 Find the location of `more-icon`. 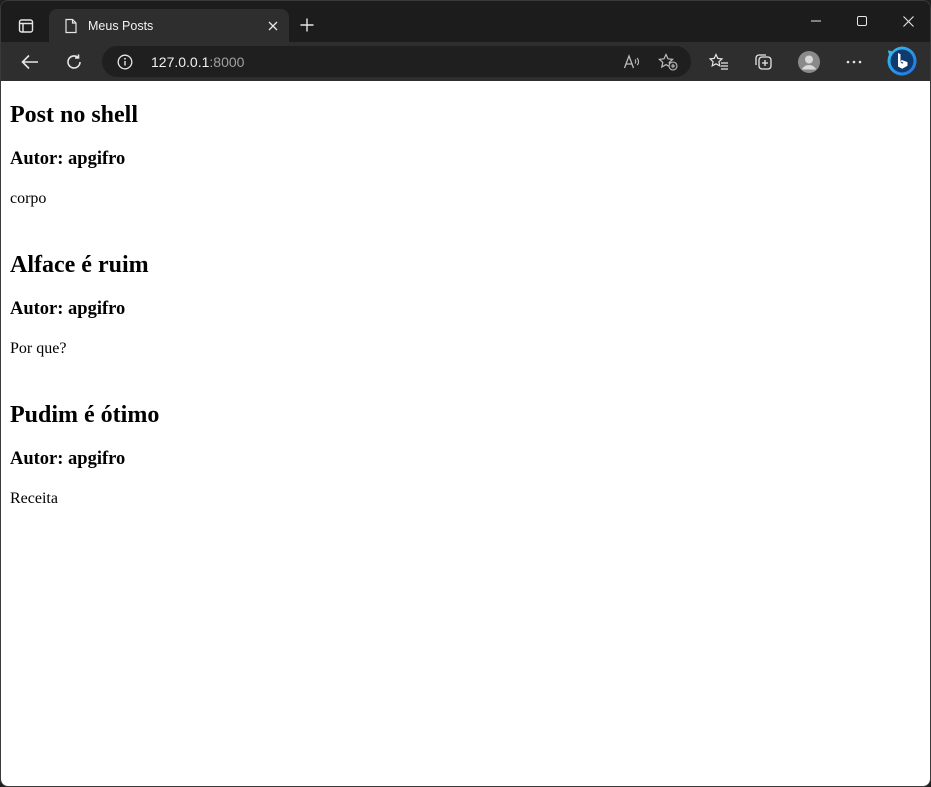

more-icon is located at coordinates (854, 62).